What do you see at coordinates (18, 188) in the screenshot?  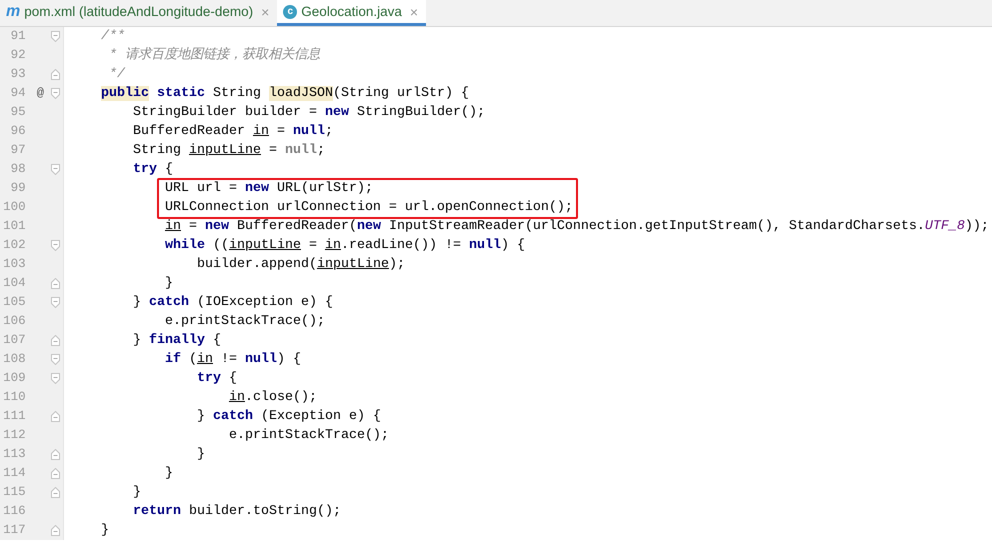 I see `line-number: 99` at bounding box center [18, 188].